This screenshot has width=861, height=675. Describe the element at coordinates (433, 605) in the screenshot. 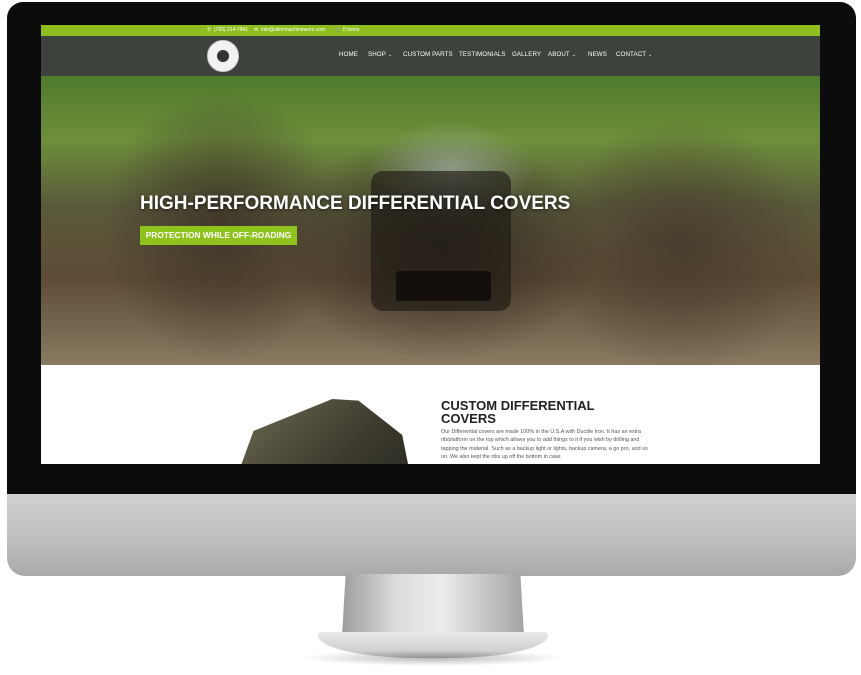

I see `monitor-stand` at that location.